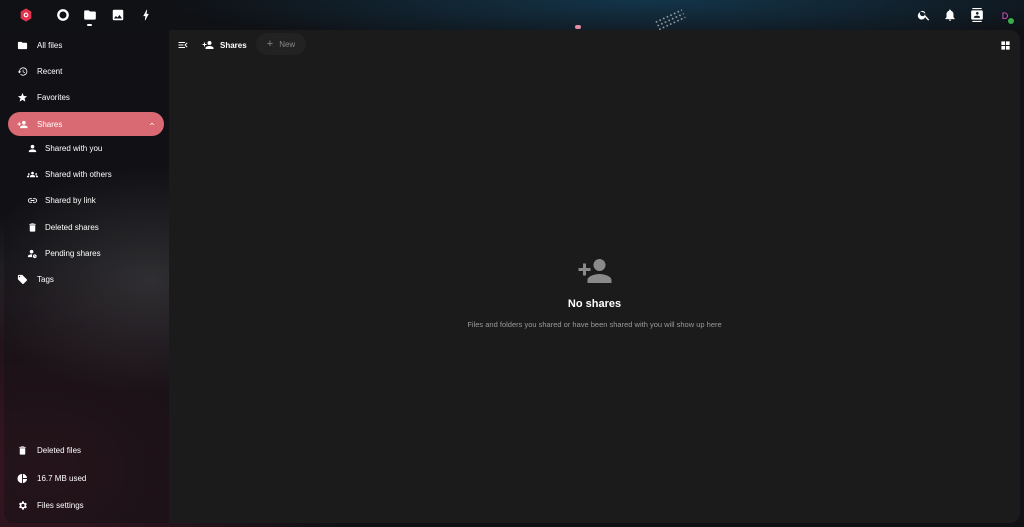  What do you see at coordinates (78, 174) in the screenshot?
I see `sidebar-item-label: Shared with others` at bounding box center [78, 174].